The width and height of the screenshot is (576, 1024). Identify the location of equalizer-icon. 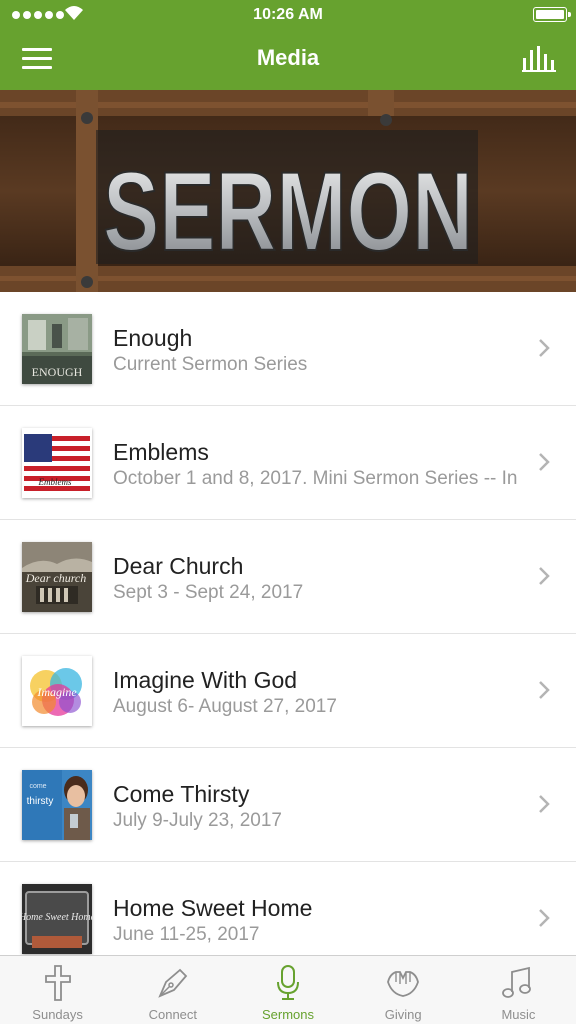
(539, 59).